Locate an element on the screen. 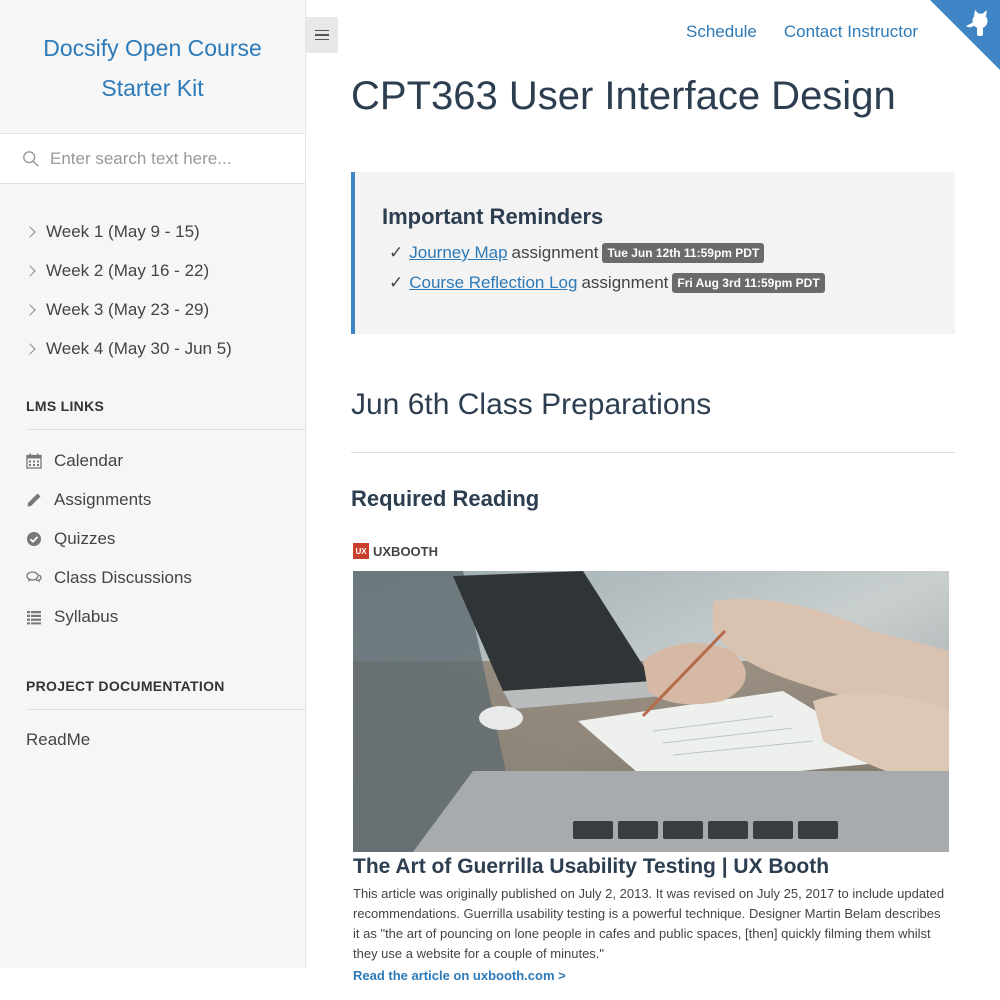 This screenshot has width=1000, height=1000. sidebar-item-week-2: Week 2 (May 16 - 22) is located at coordinates (152, 270).